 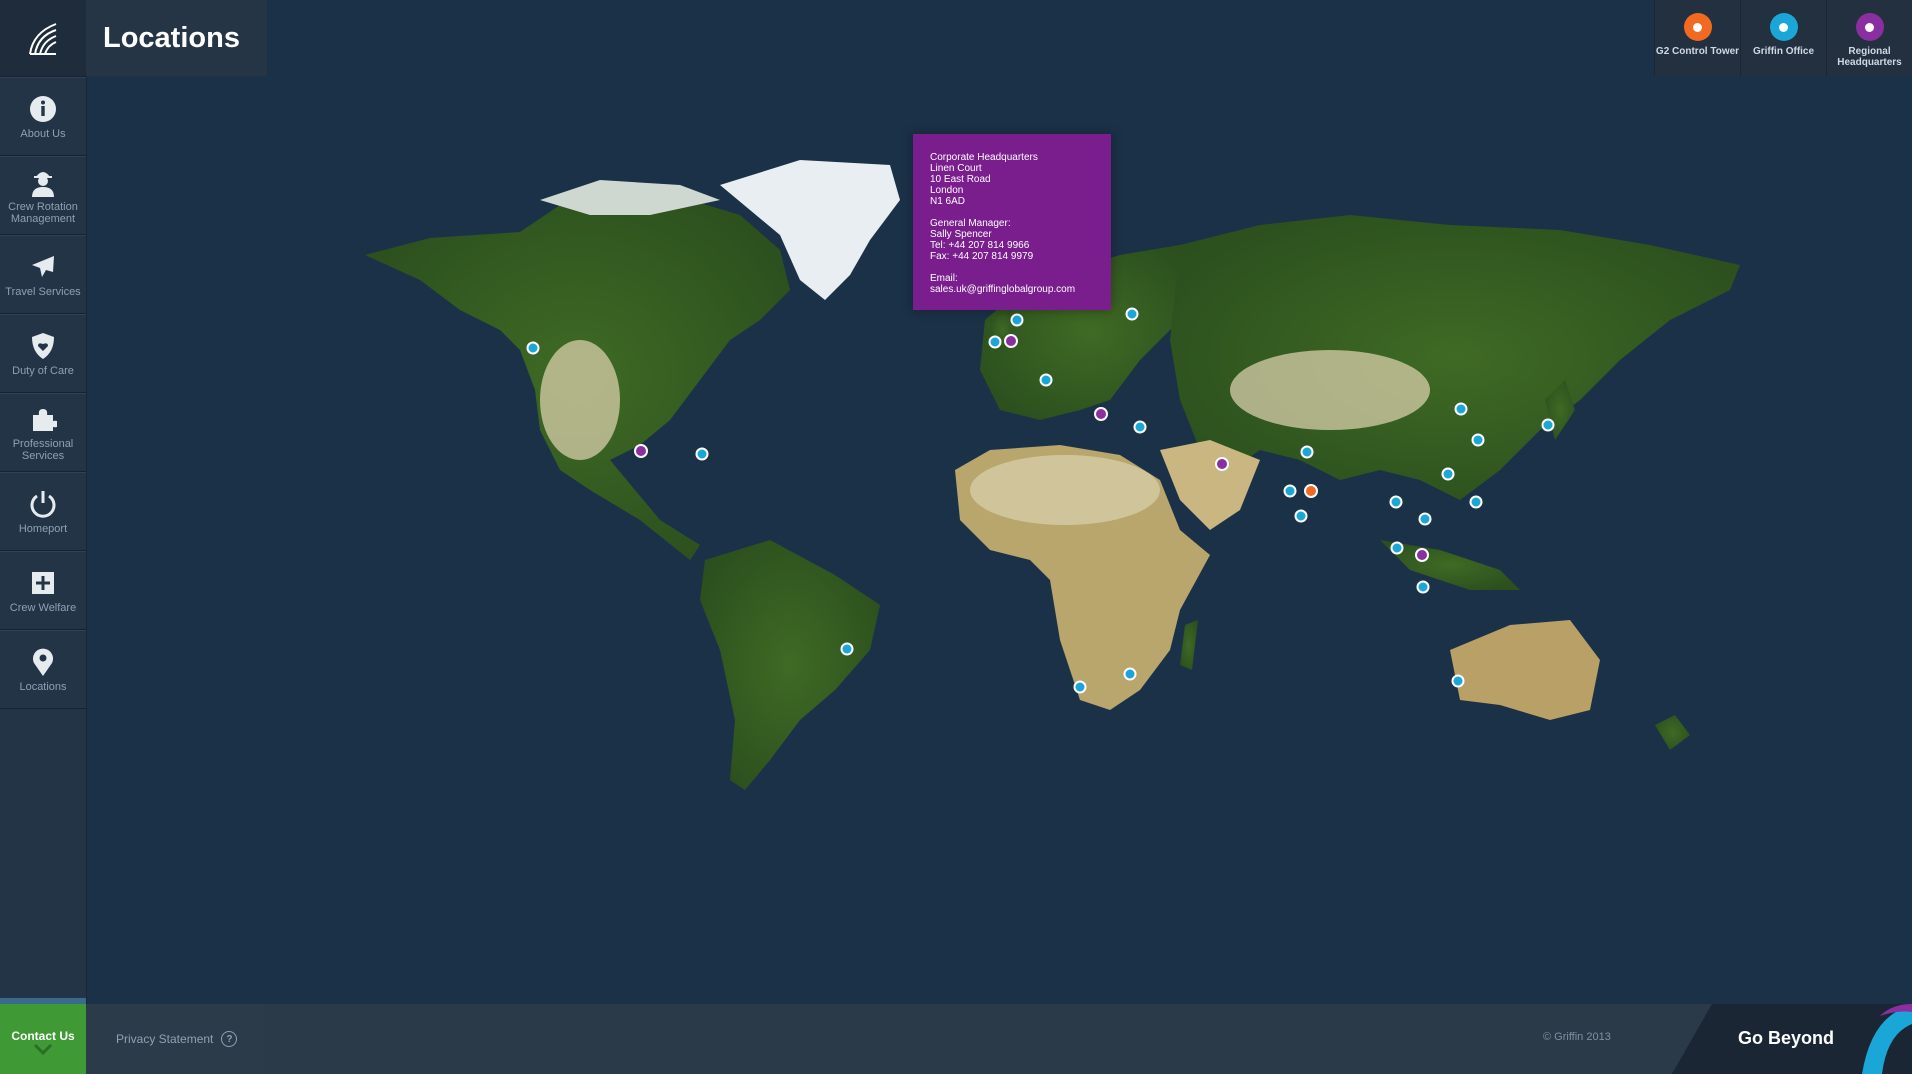 I want to click on sidebar-item-label: Duty of Care, so click(x=43, y=370).